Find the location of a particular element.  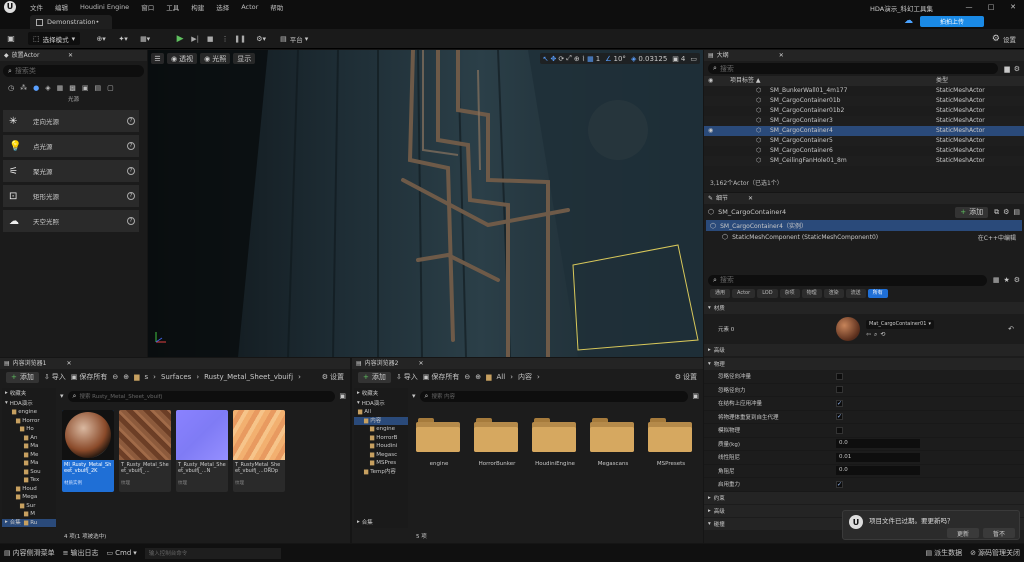

tree-folder: ▆ Sou is located at coordinates (29, 472).